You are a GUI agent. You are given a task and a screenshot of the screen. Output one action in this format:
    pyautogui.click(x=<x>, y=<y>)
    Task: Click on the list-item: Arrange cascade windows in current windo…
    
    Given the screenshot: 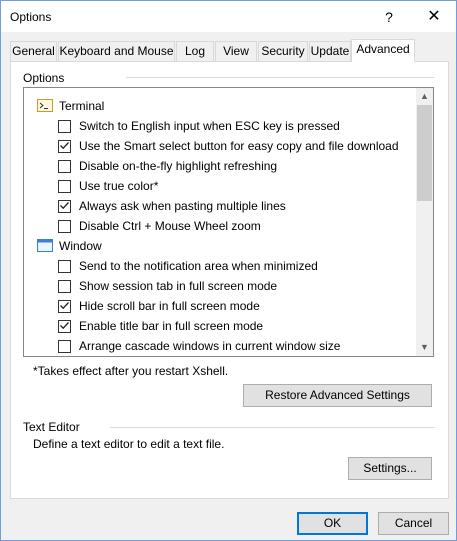 What is the action you would take?
    pyautogui.click(x=219, y=346)
    